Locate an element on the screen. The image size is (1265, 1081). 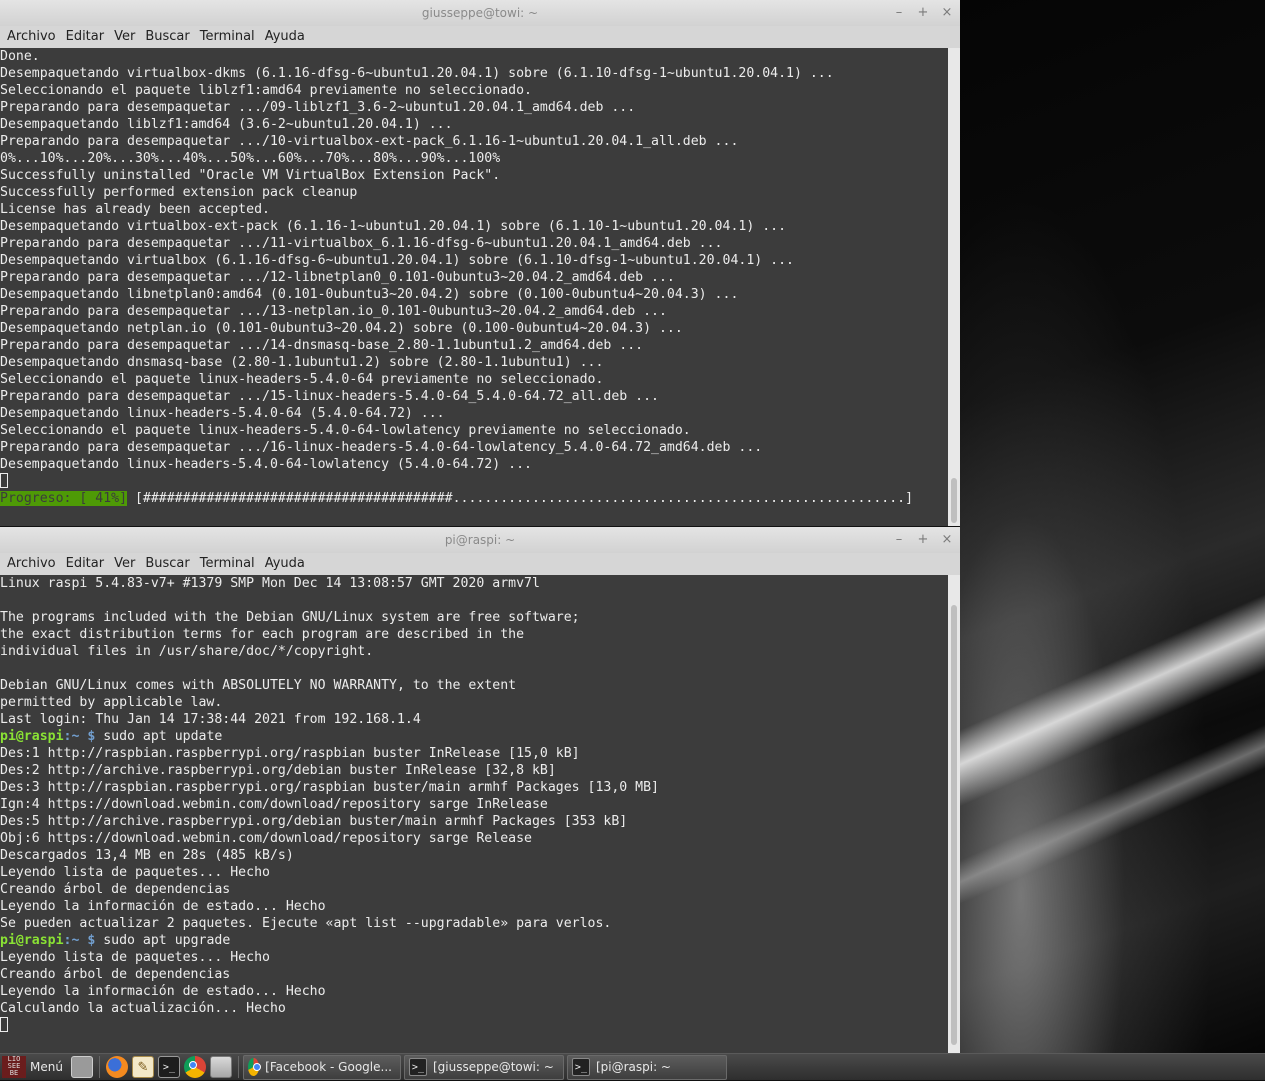
terminal-line: License has already been accepted. is located at coordinates (135, 209).